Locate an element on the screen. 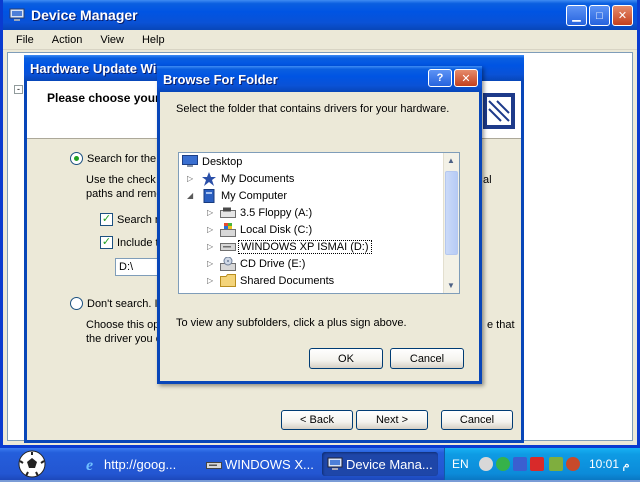 The width and height of the screenshot is (640, 482). browse-close-button: ✕ is located at coordinates (466, 78).